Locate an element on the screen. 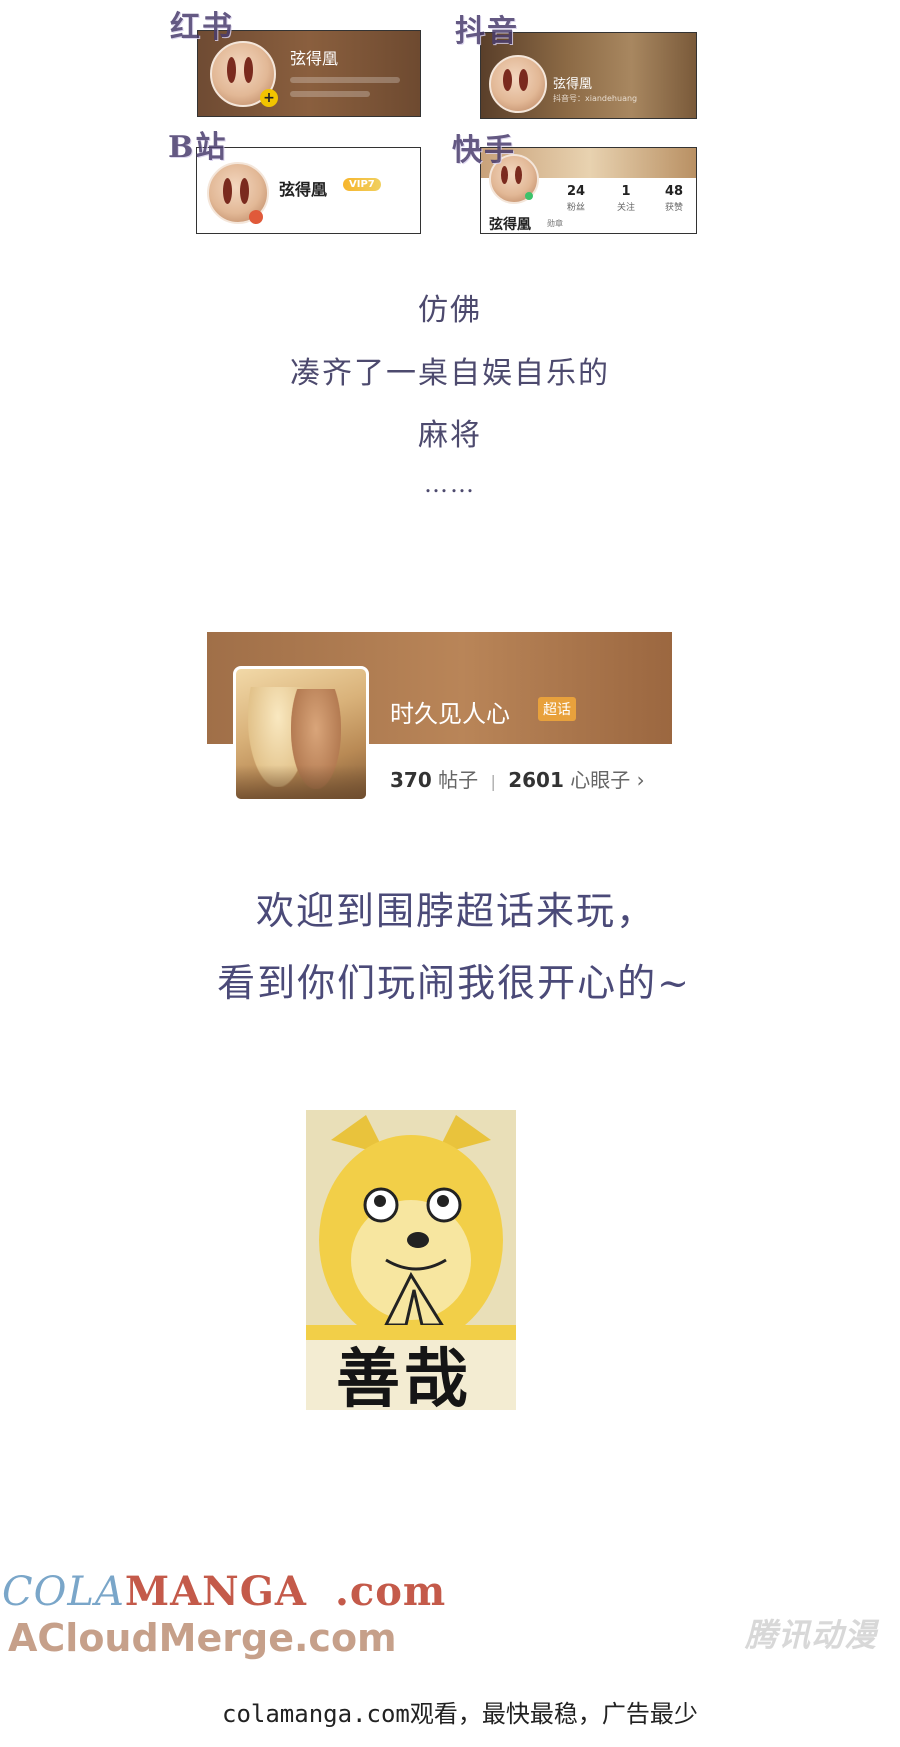 The image size is (900, 1747). posts-count: 370 is located at coordinates (411, 780).